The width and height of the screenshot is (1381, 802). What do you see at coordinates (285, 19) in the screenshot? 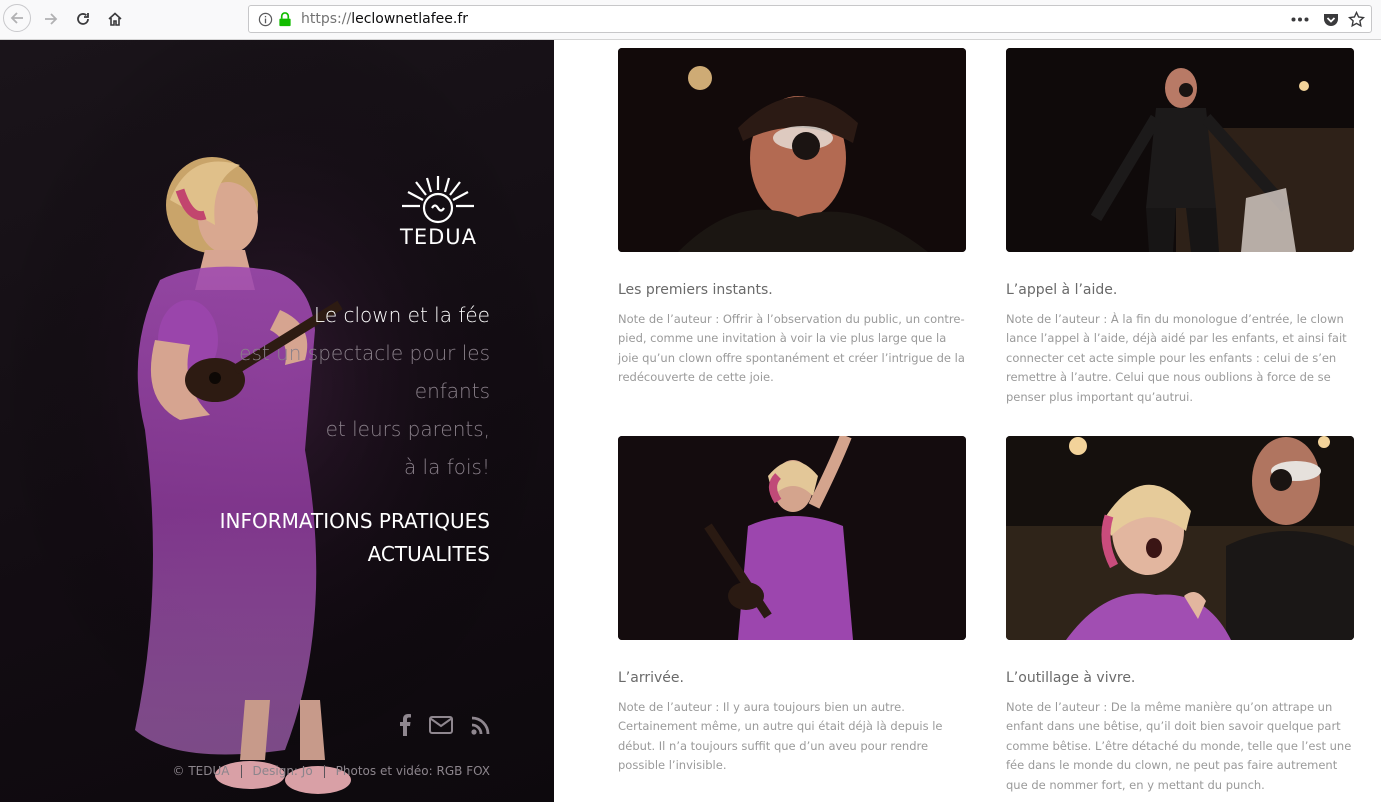
I see `lock-icon` at bounding box center [285, 19].